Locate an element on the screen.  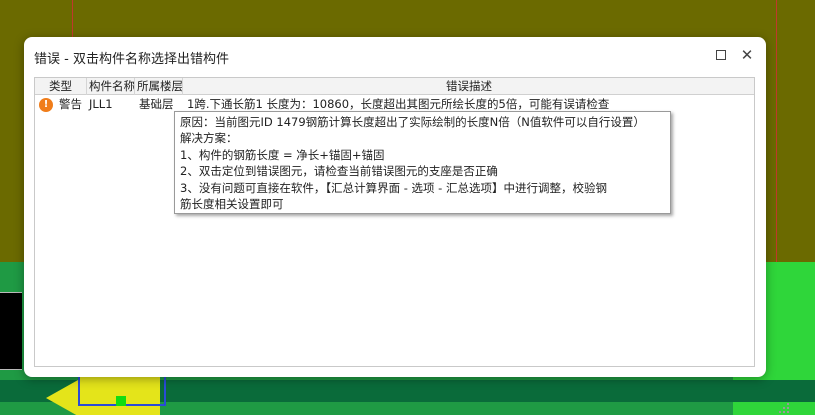
row-type: 警告 is located at coordinates (70, 104).